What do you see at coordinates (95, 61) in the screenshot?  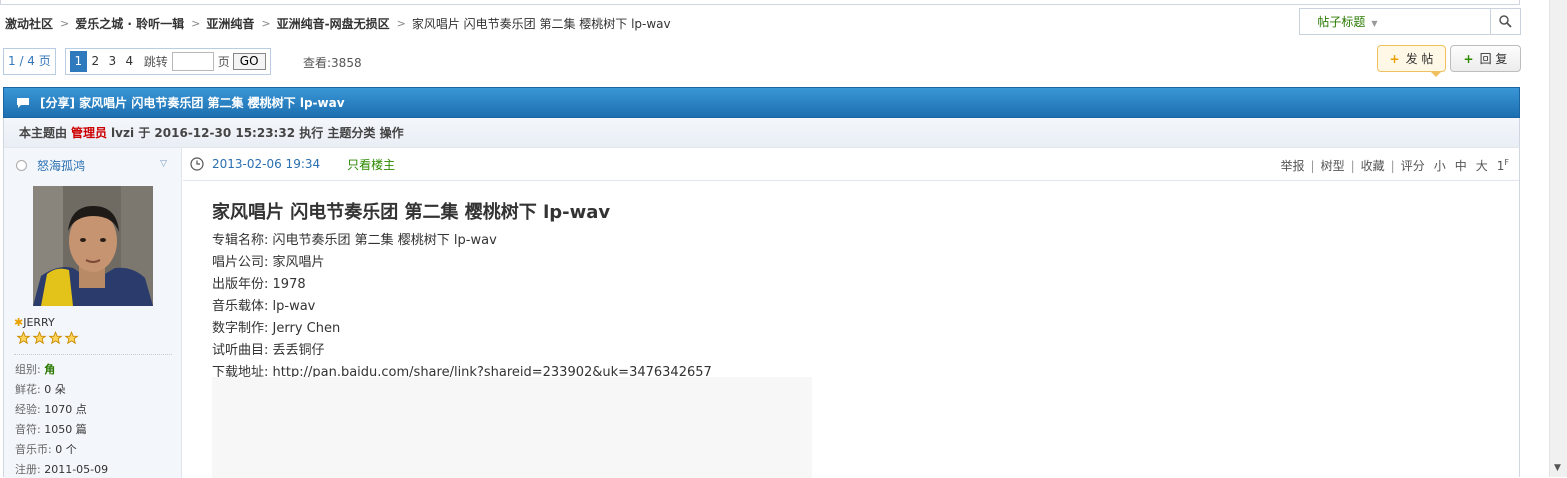 I see `page-link-2: 2` at bounding box center [95, 61].